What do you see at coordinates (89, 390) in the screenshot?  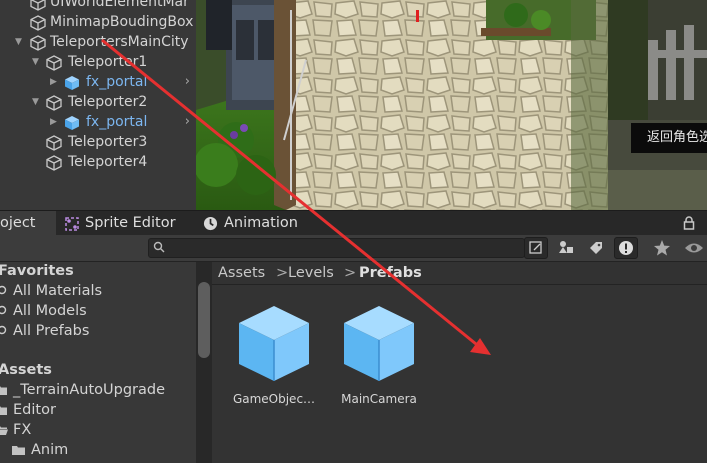 I see `folder-item-label: _TerrainAutoUpgrade` at bounding box center [89, 390].